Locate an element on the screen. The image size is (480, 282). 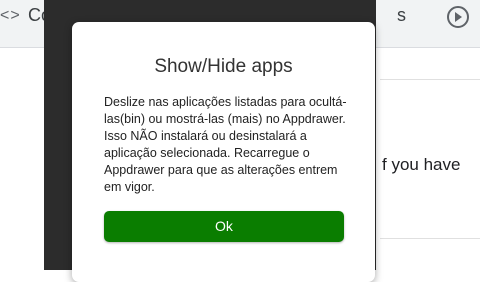
background-title-right: s is located at coordinates (401, 15).